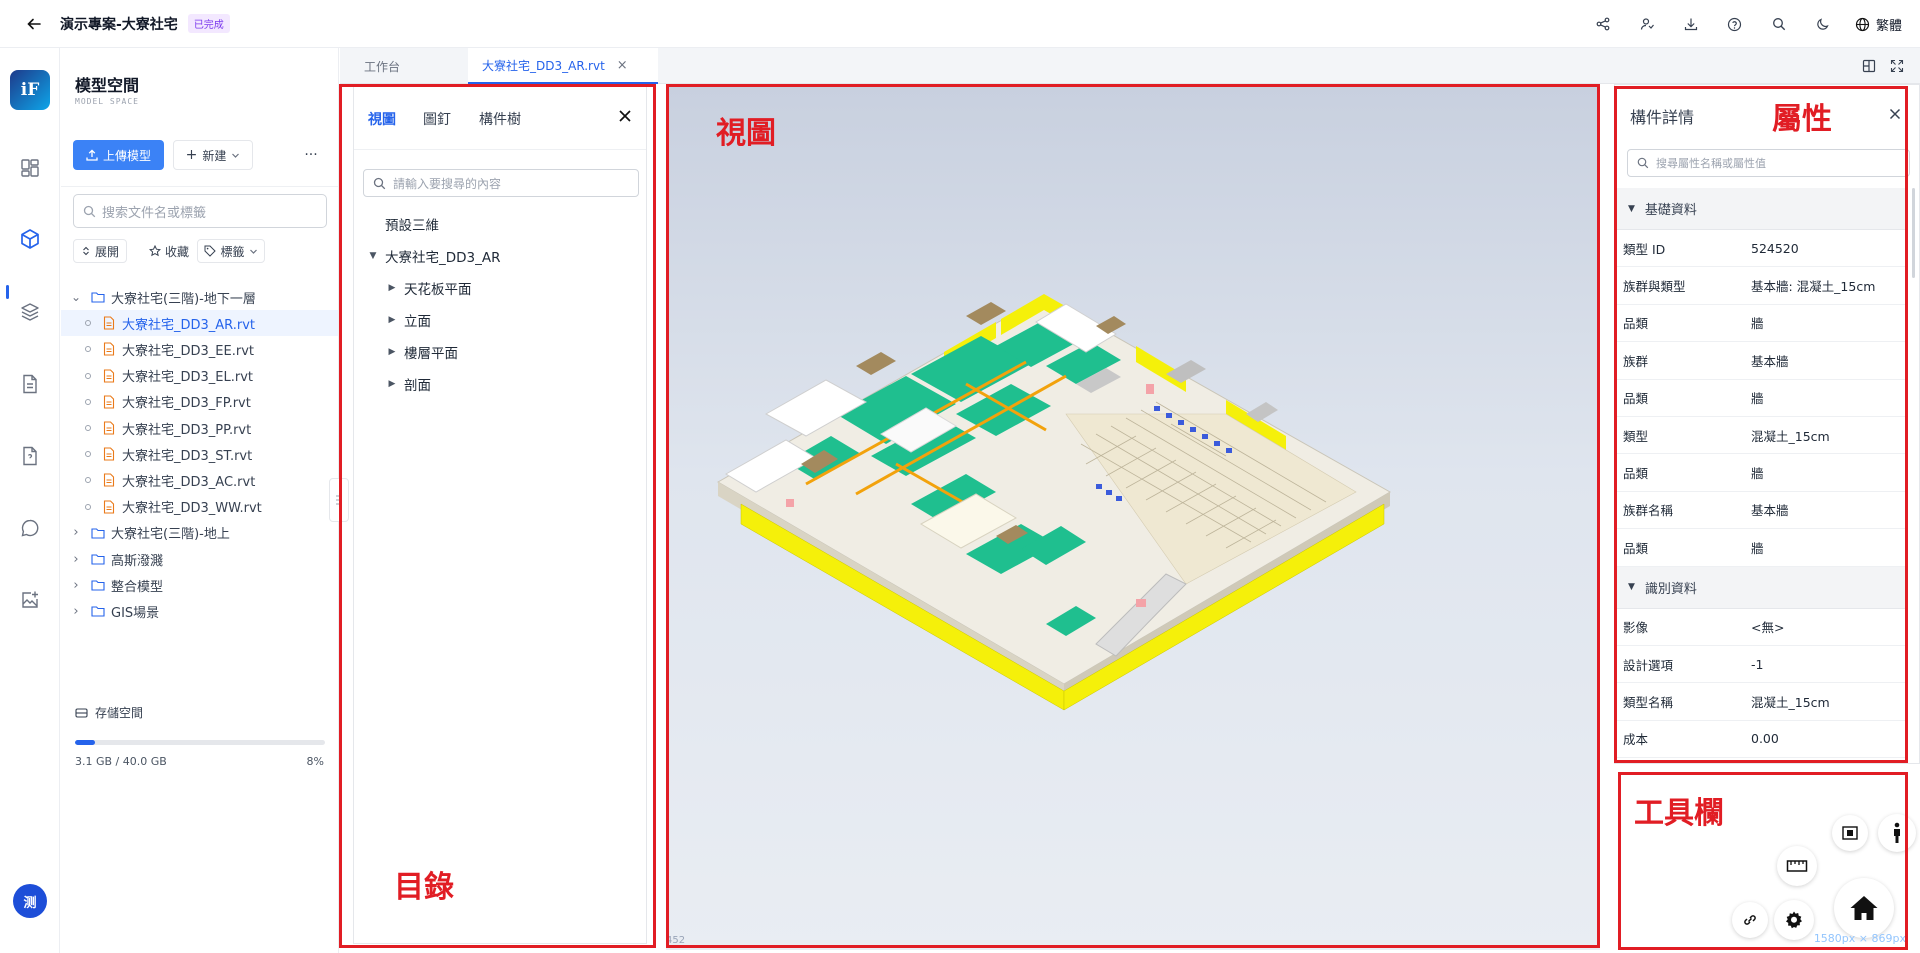 This screenshot has height=953, width=1920. What do you see at coordinates (34, 24) in the screenshot?
I see `back-arrow-icon` at bounding box center [34, 24].